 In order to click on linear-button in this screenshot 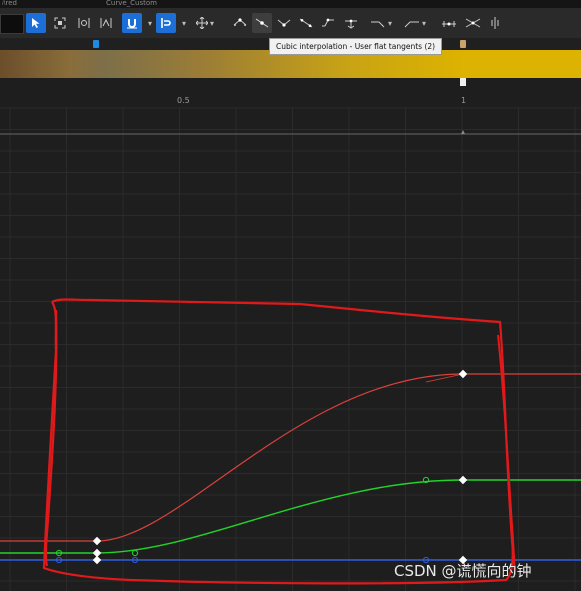, I will do `click(306, 23)`.